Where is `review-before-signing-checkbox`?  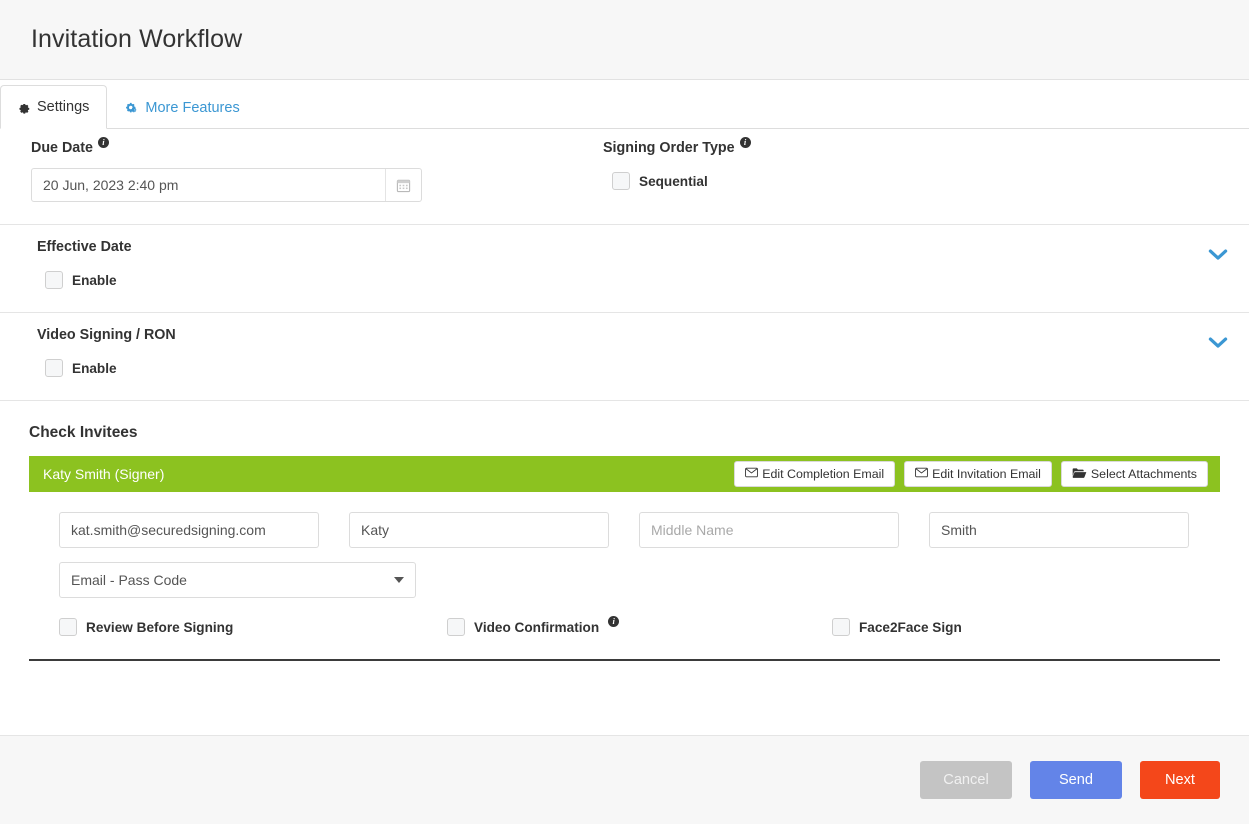
review-before-signing-checkbox is located at coordinates (68, 627).